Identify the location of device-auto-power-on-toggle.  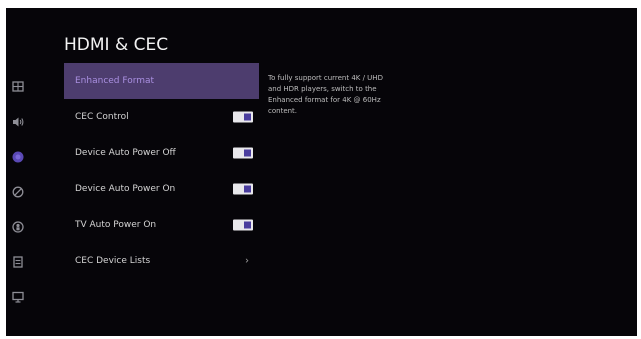
(243, 189).